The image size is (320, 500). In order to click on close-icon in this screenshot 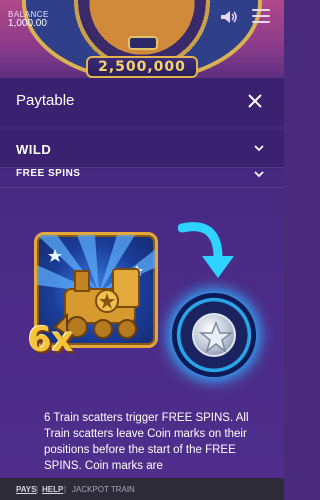, I will do `click(255, 101)`.